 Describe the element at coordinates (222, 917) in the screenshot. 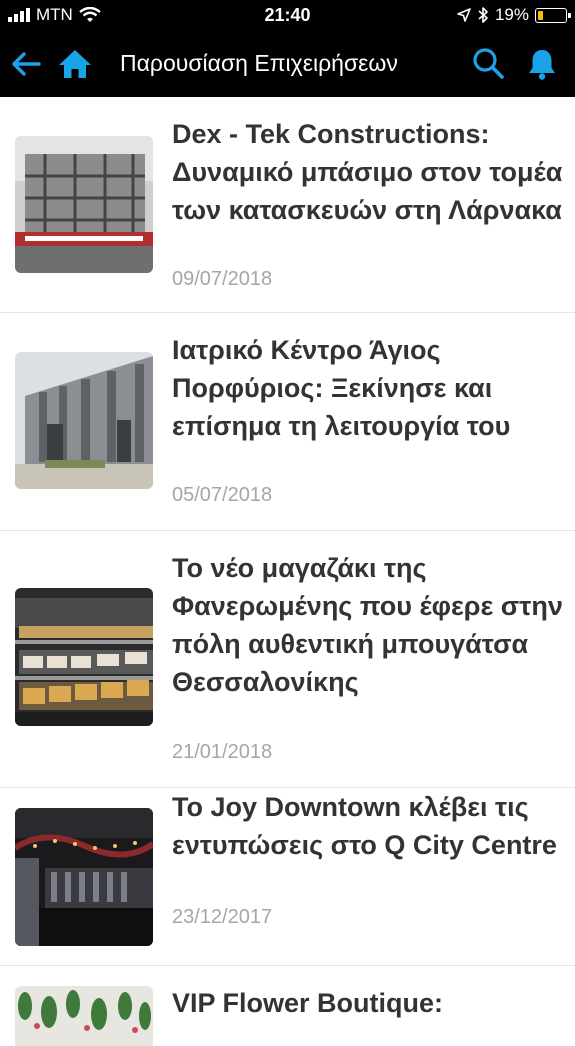

I see `article-date: 23/12/2017` at that location.